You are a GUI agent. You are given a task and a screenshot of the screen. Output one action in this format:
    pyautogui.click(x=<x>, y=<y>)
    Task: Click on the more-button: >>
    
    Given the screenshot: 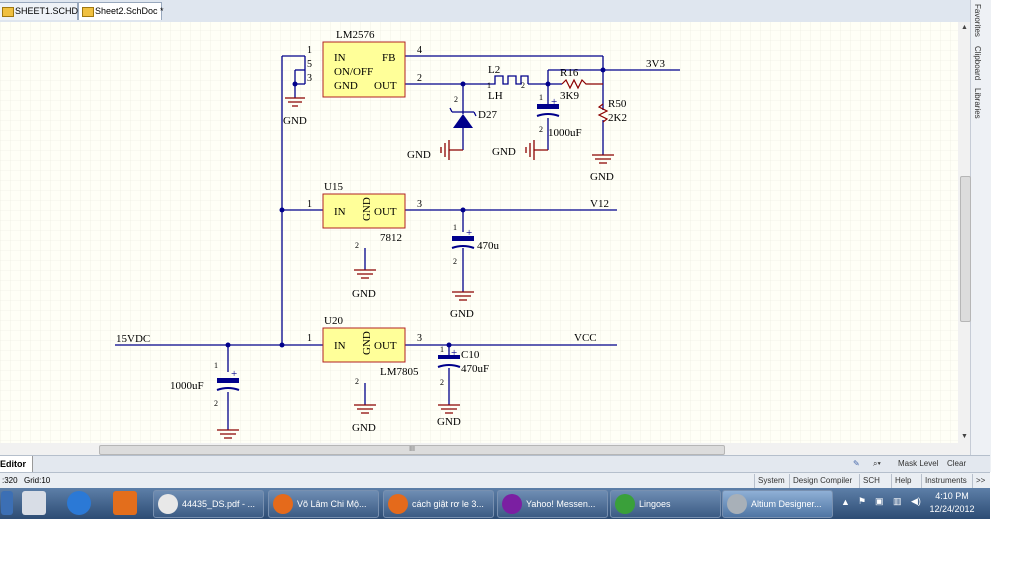 What is the action you would take?
    pyautogui.click(x=978, y=481)
    